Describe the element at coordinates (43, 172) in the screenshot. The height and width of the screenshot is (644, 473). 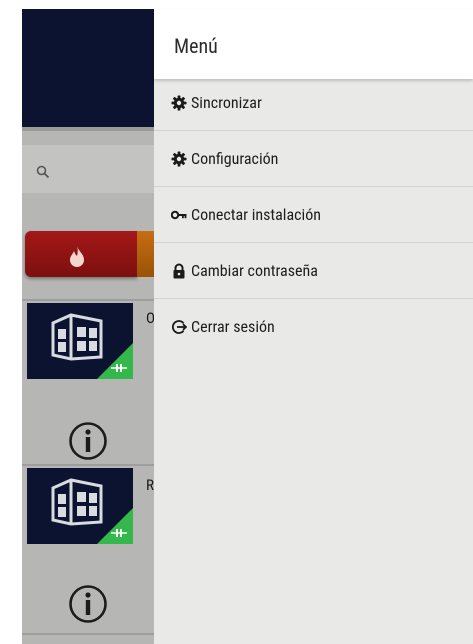
I see `search-icon` at that location.